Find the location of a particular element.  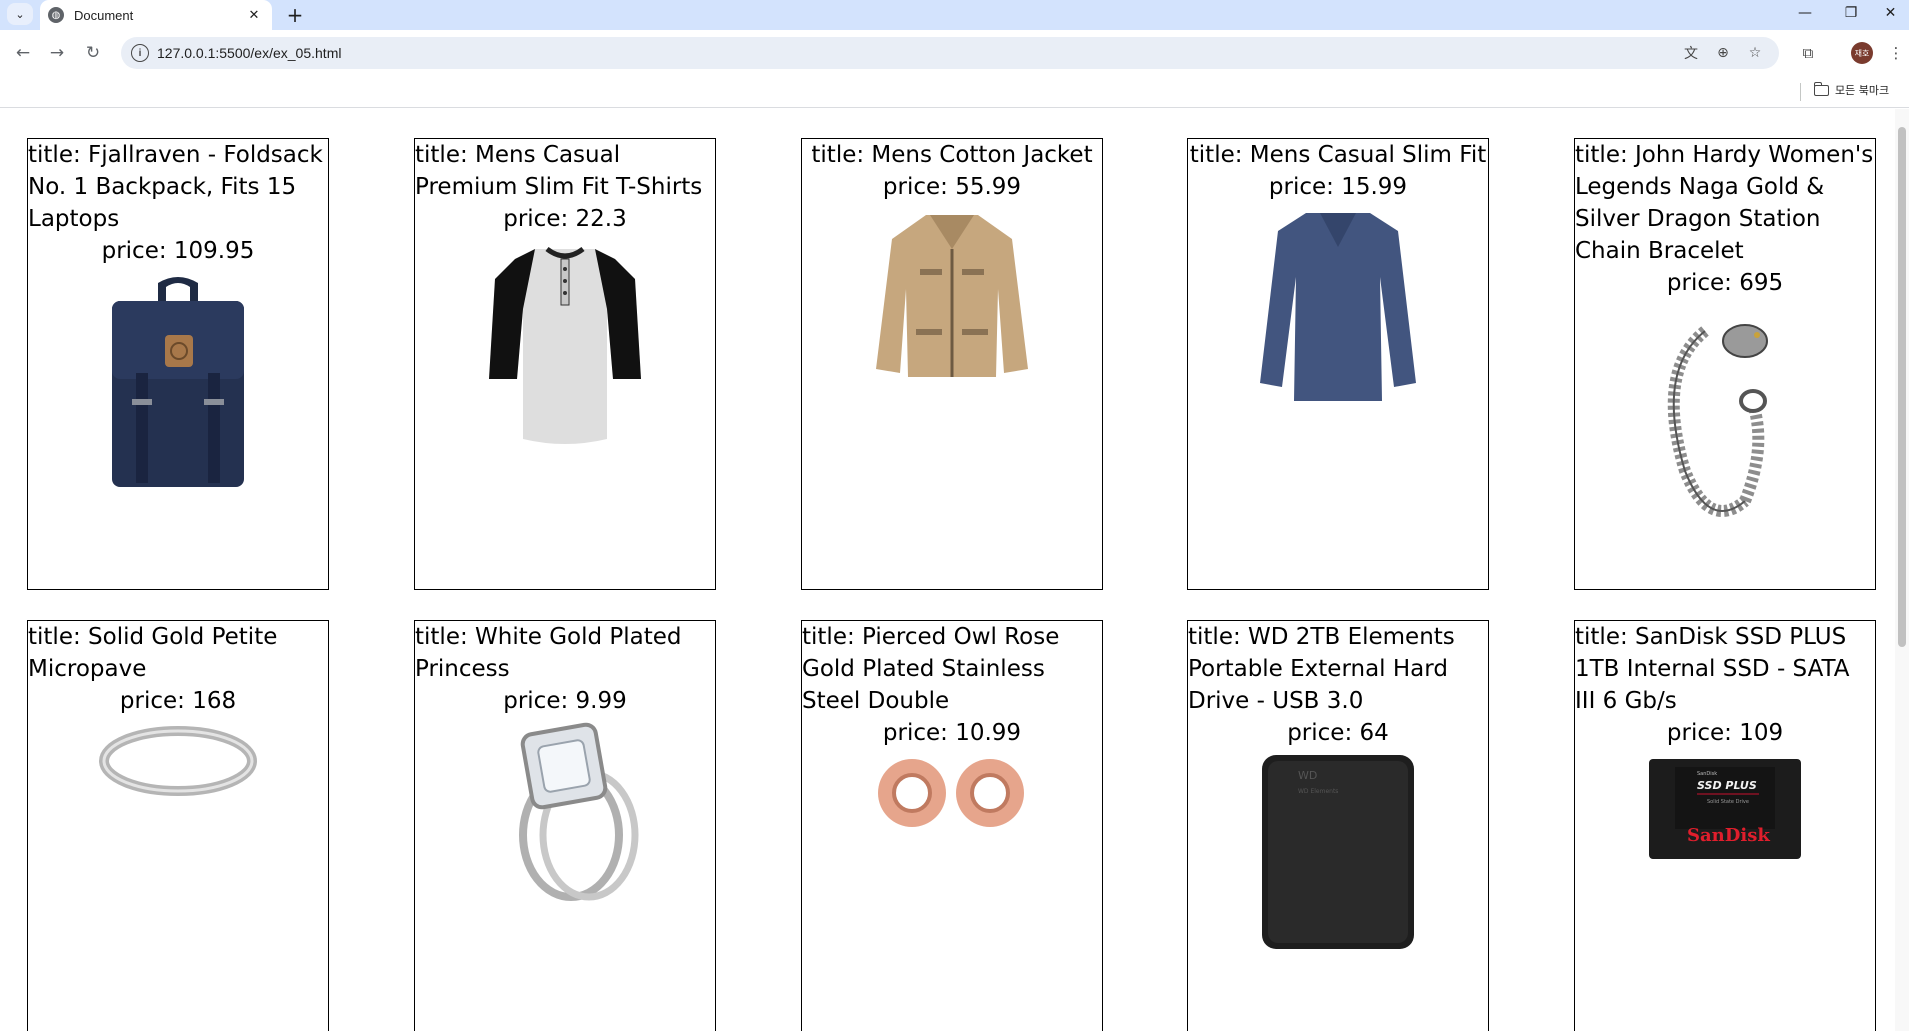

ring-image is located at coordinates (178, 761).